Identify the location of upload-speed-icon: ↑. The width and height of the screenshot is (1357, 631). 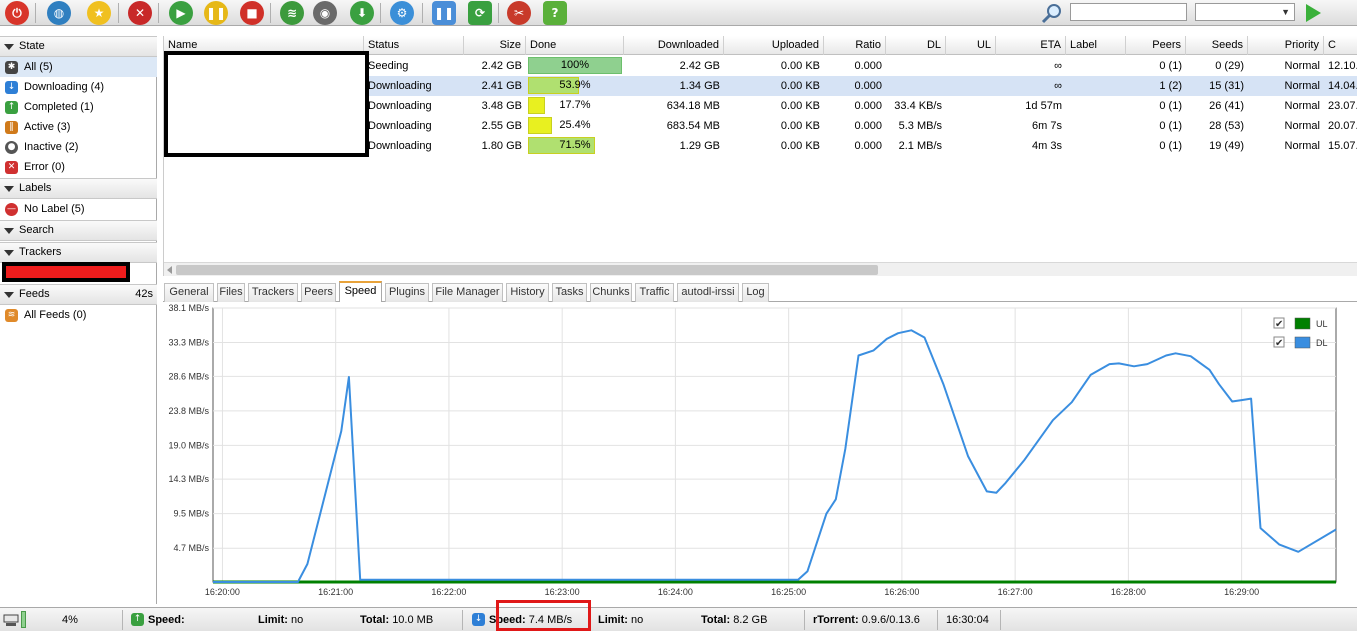
(137, 619).